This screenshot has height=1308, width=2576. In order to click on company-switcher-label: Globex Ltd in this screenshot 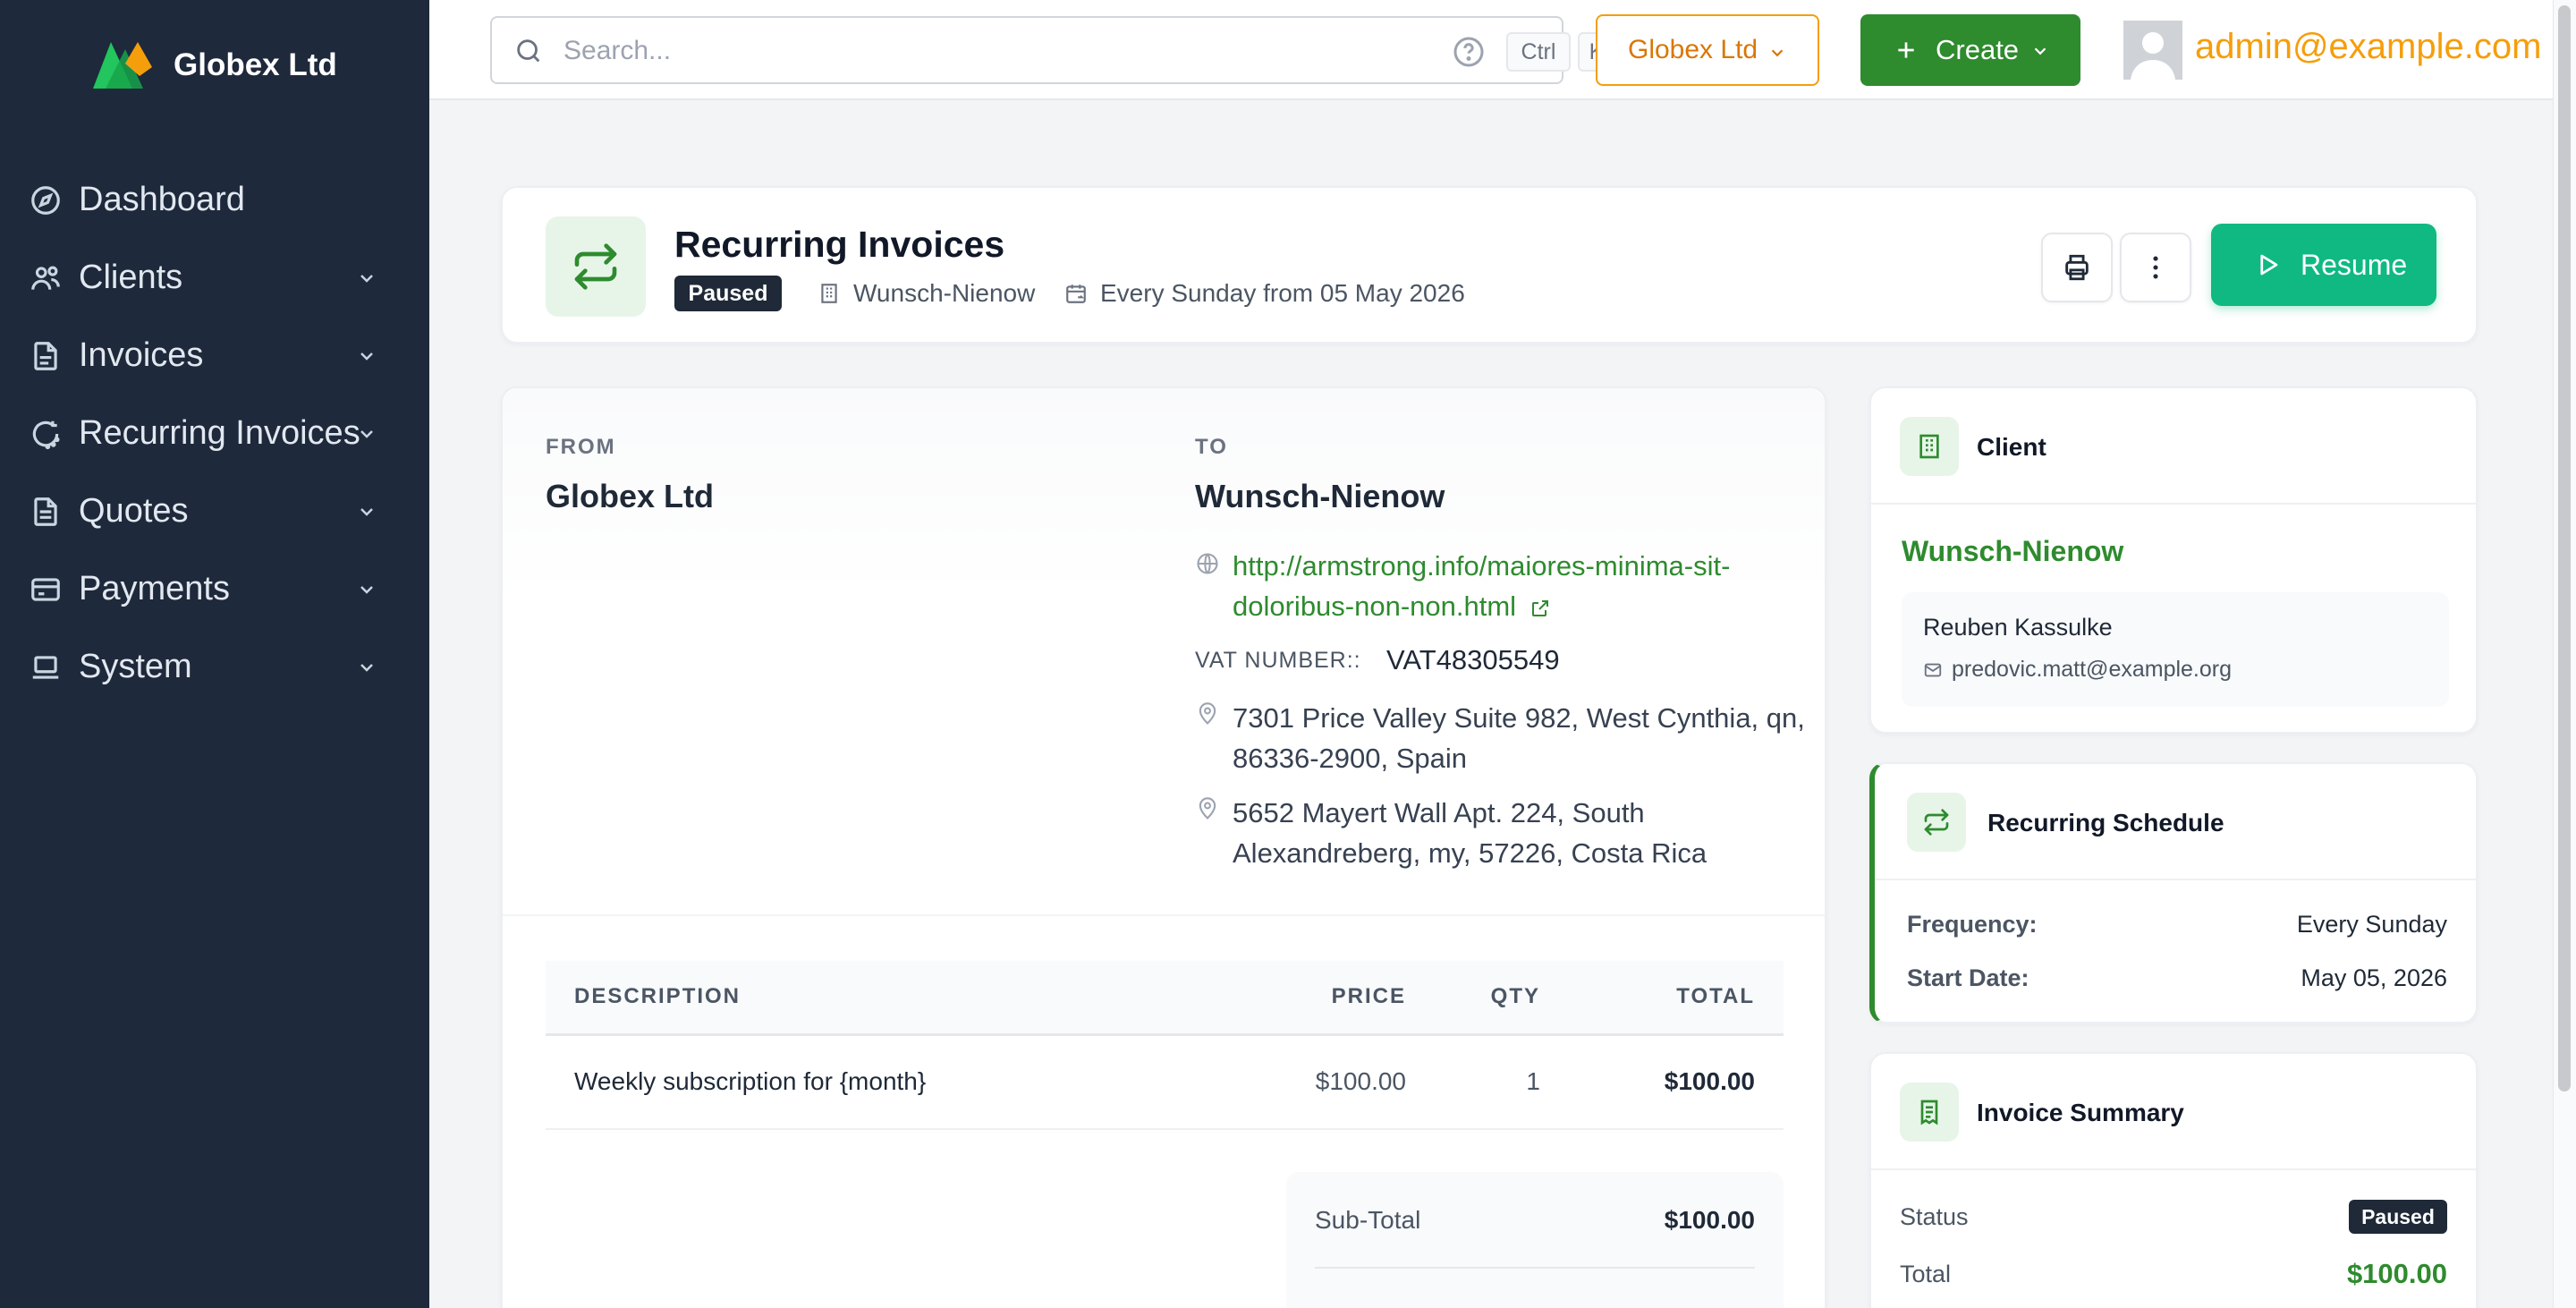, I will do `click(1693, 49)`.